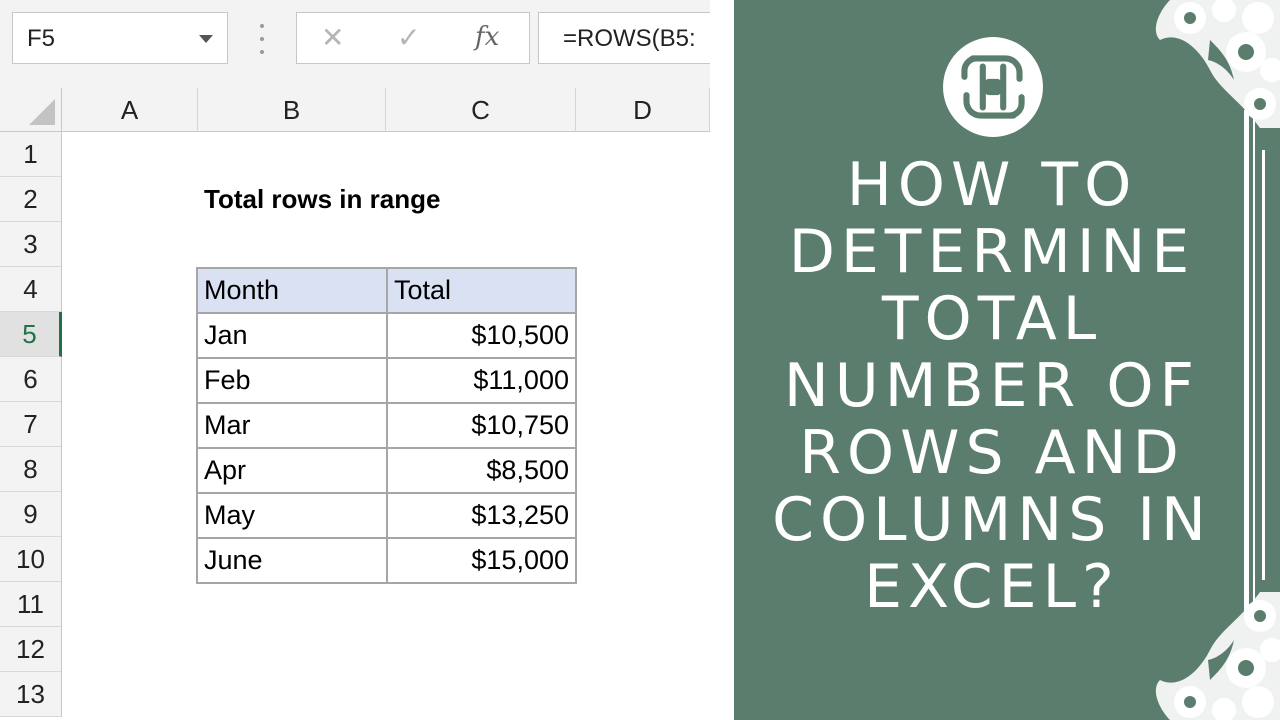  I want to click on row-header-1: 1, so click(31, 154).